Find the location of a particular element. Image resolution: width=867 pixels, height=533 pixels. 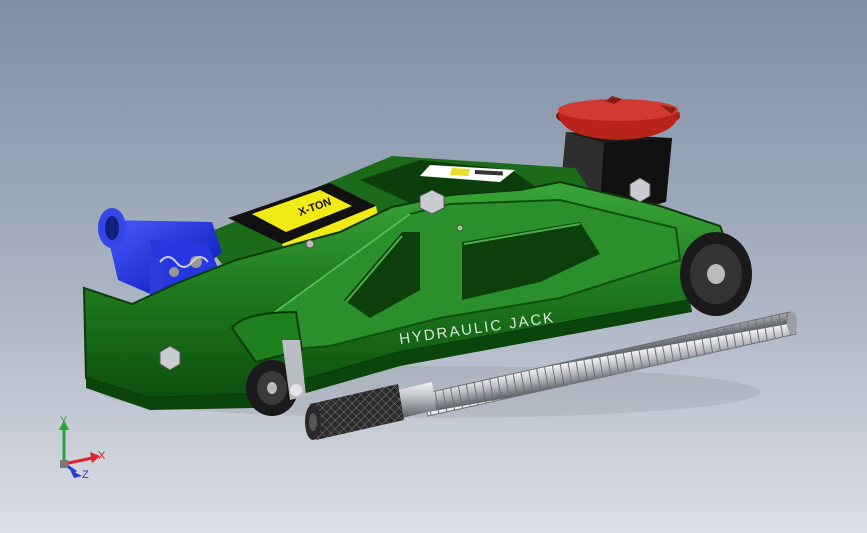

z-axis-label: Z is located at coordinates (85, 475).